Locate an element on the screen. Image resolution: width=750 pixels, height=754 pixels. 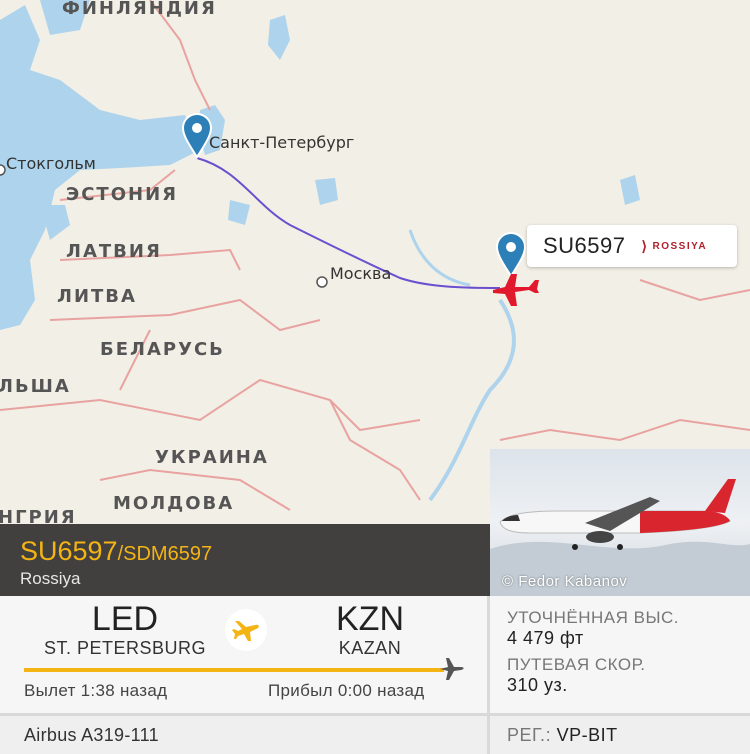
rossiya-logo-icon: ⟩ is located at coordinates (645, 245).